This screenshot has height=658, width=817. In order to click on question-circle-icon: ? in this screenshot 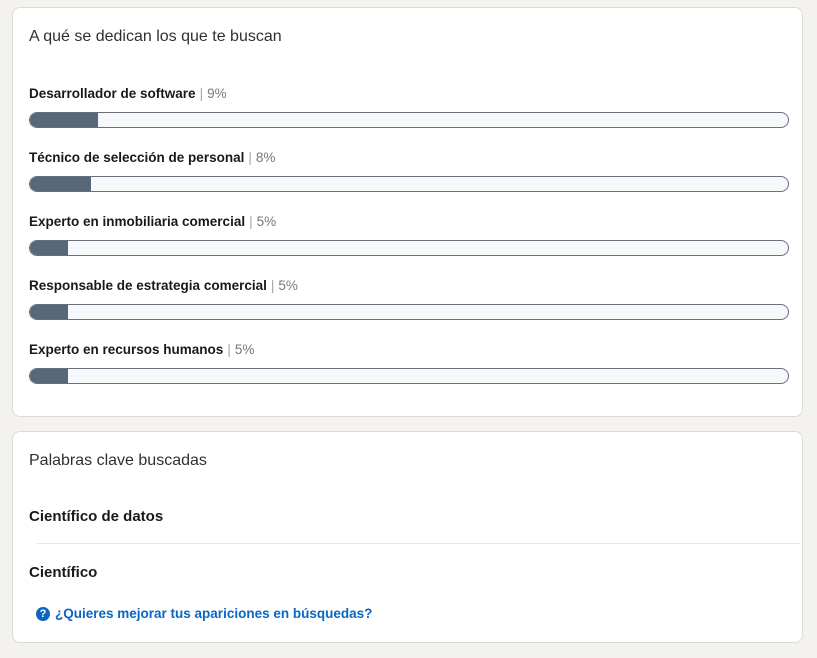, I will do `click(43, 613)`.